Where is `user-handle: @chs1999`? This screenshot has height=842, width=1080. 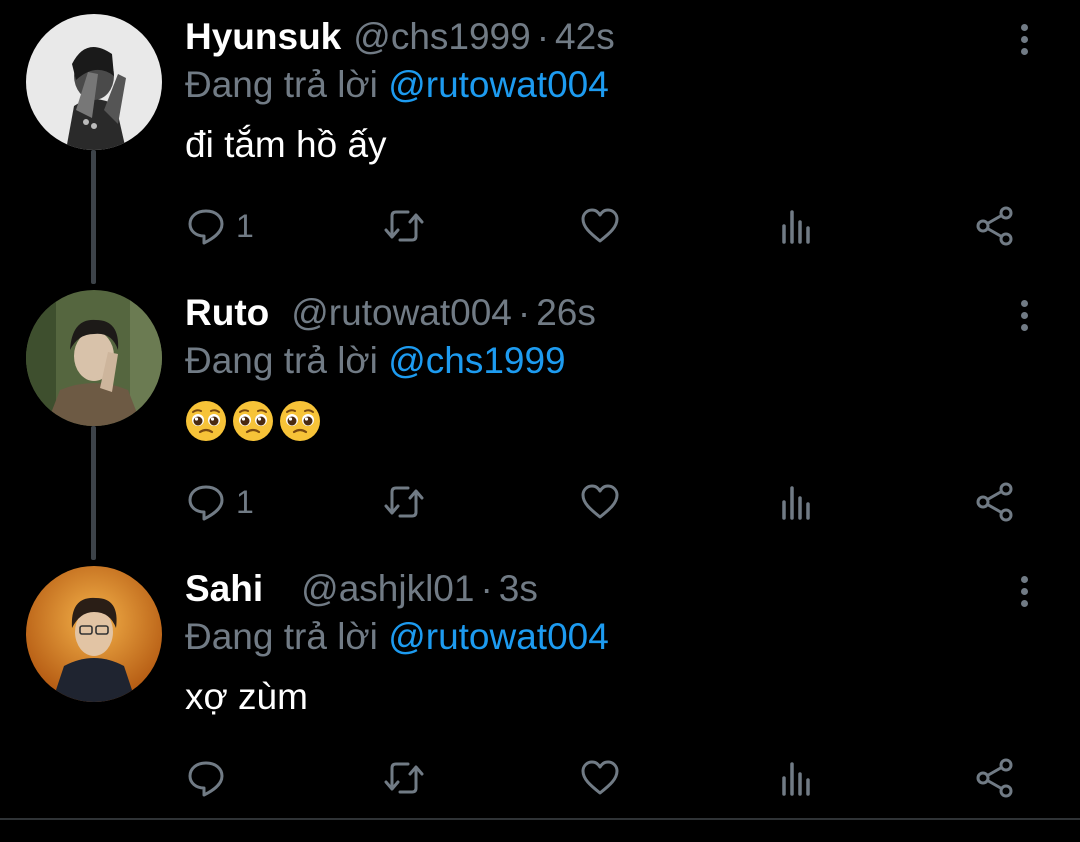
user-handle: @chs1999 is located at coordinates (441, 36).